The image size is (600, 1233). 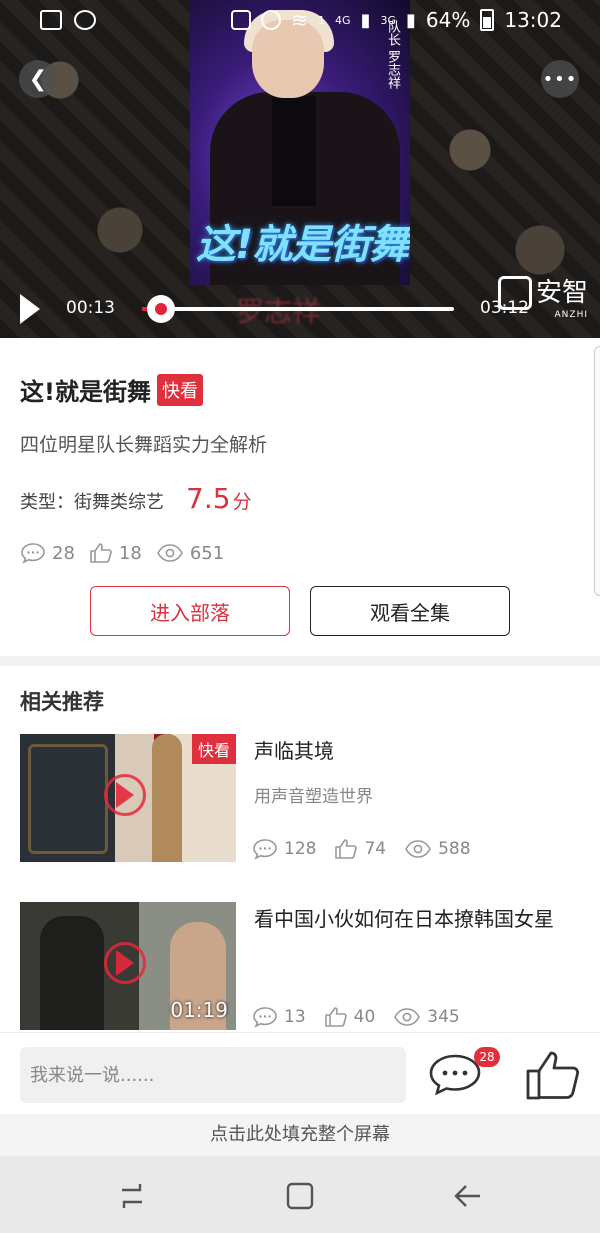 What do you see at coordinates (241, 20) in the screenshot?
I see `nfc-icon` at bounding box center [241, 20].